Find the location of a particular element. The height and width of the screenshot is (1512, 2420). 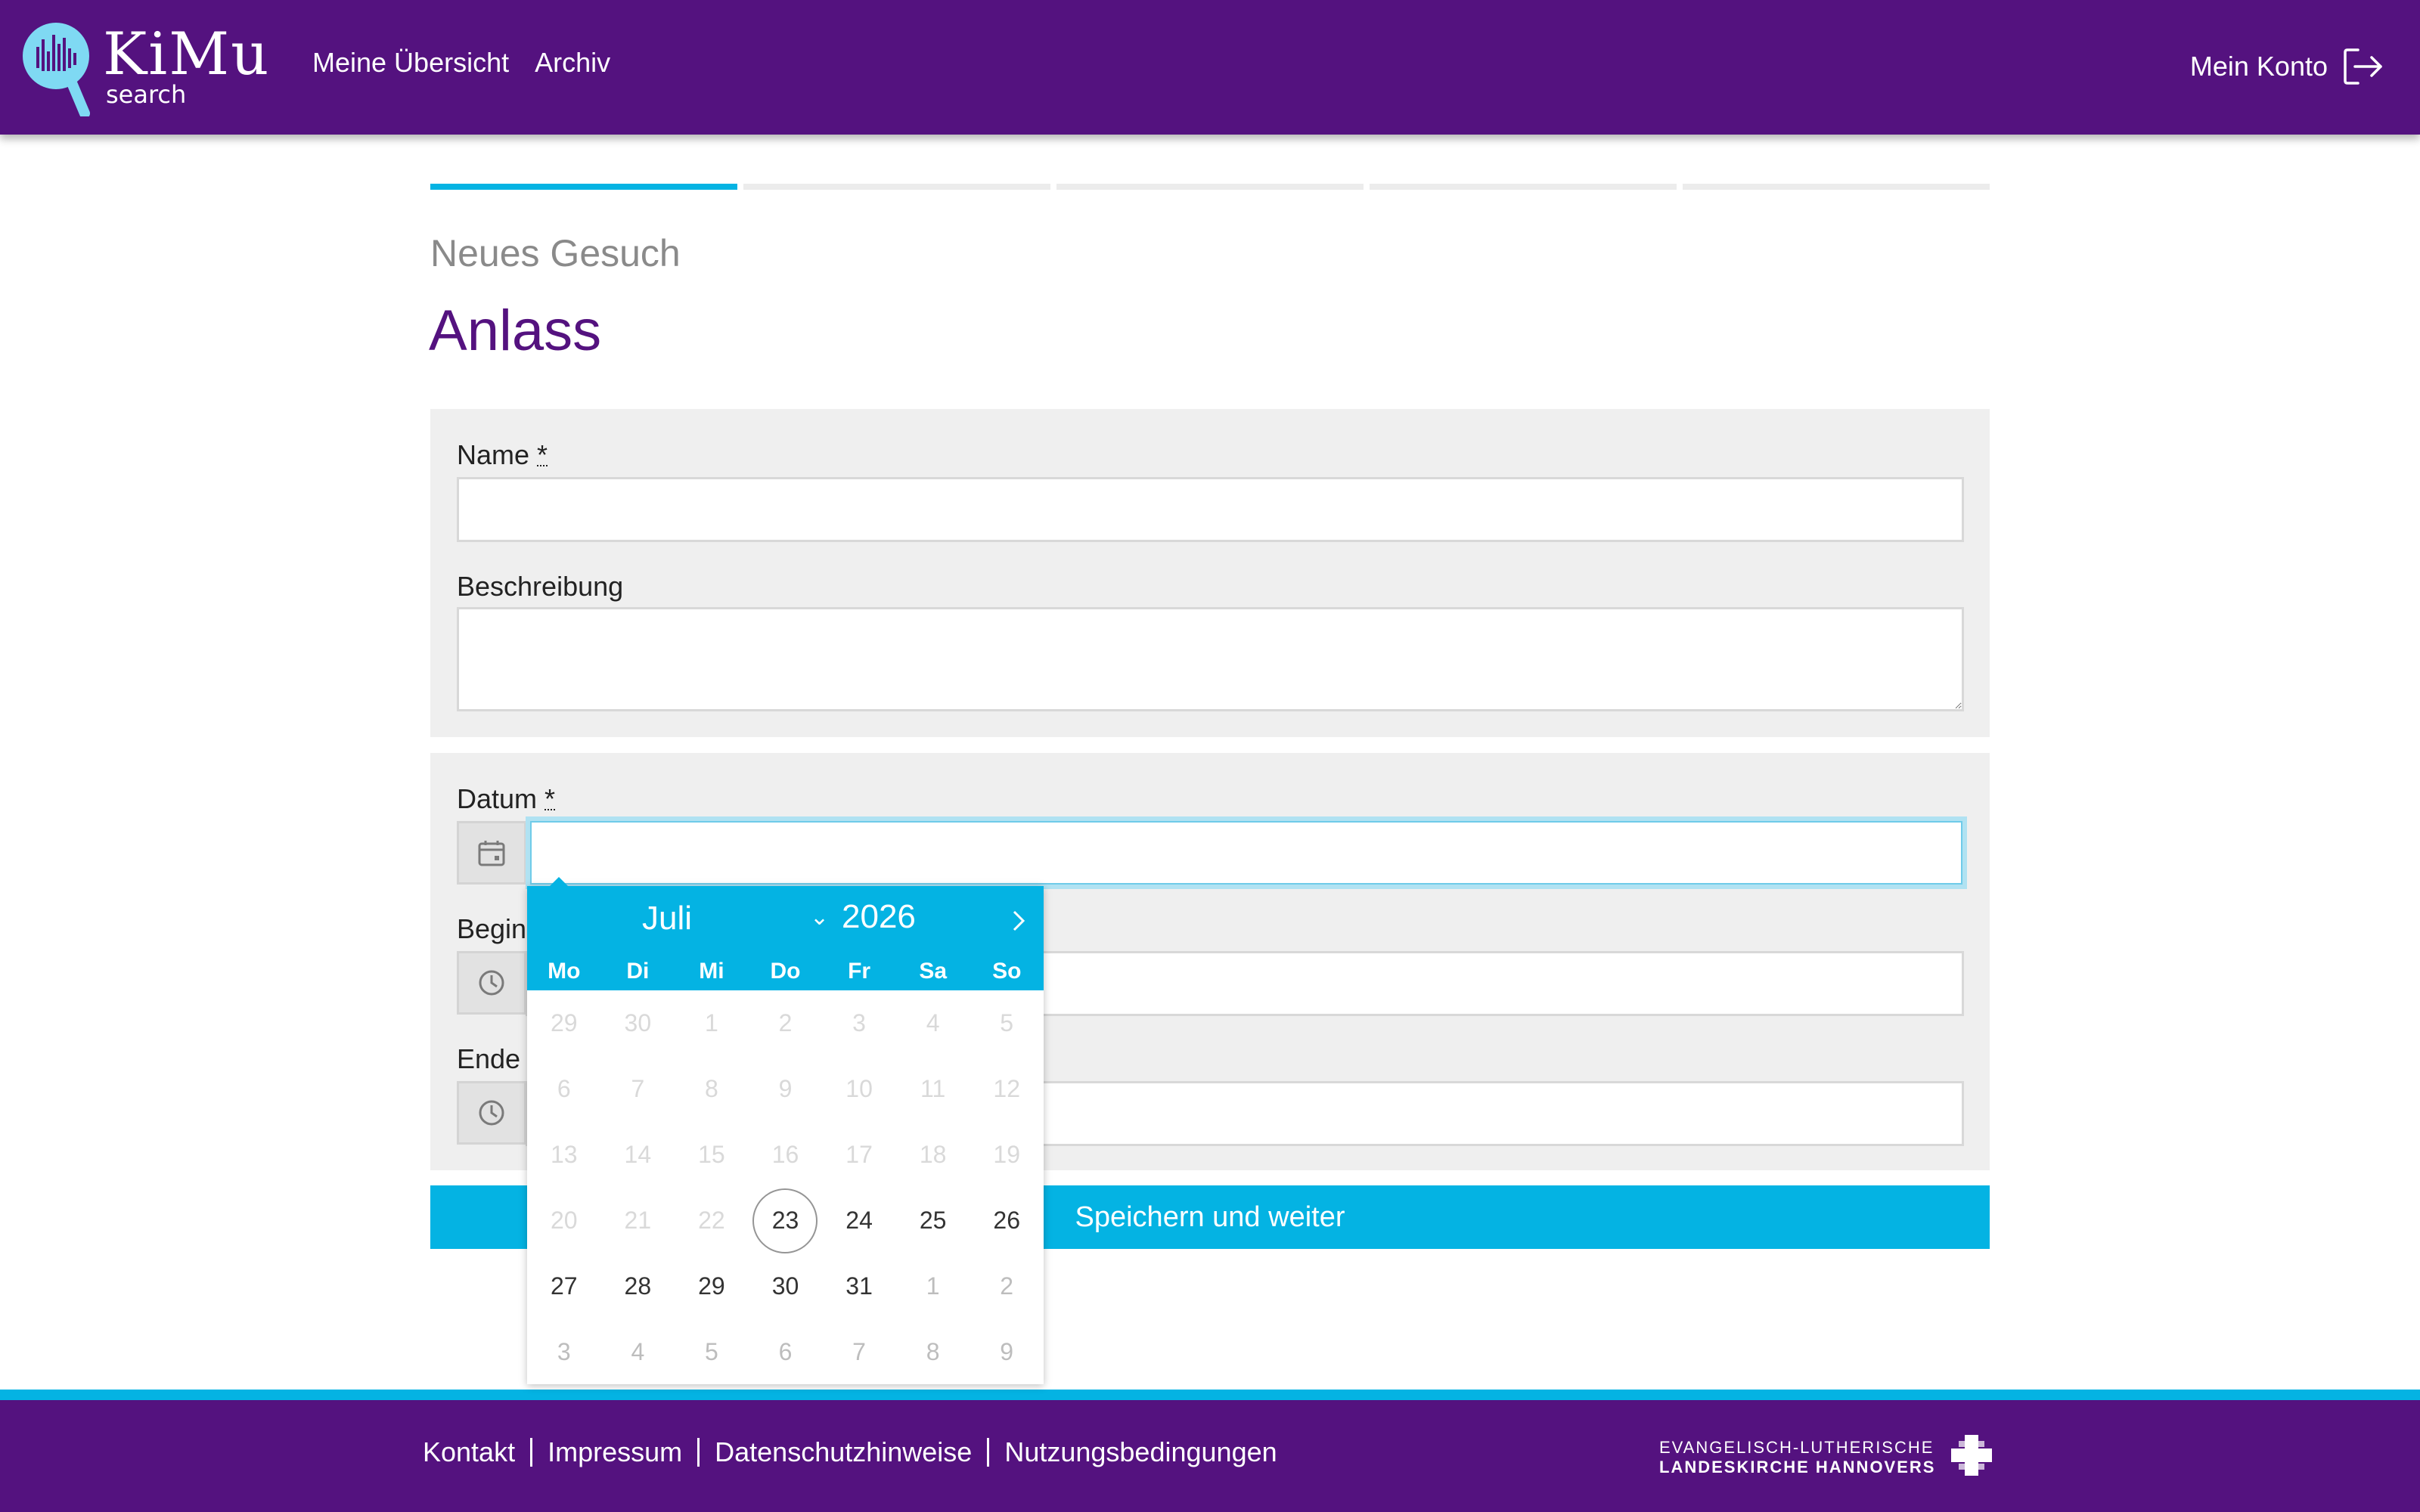

weekday-label: Mo is located at coordinates (564, 972).